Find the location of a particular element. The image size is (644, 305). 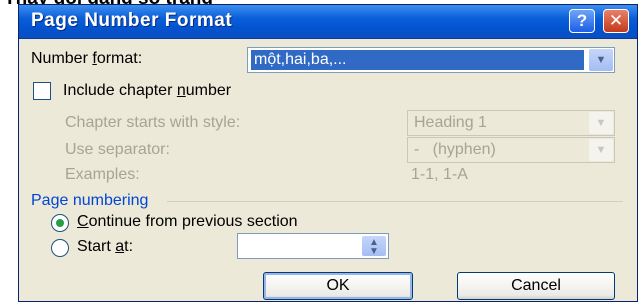

include-chapter-label-key: n is located at coordinates (181, 90).